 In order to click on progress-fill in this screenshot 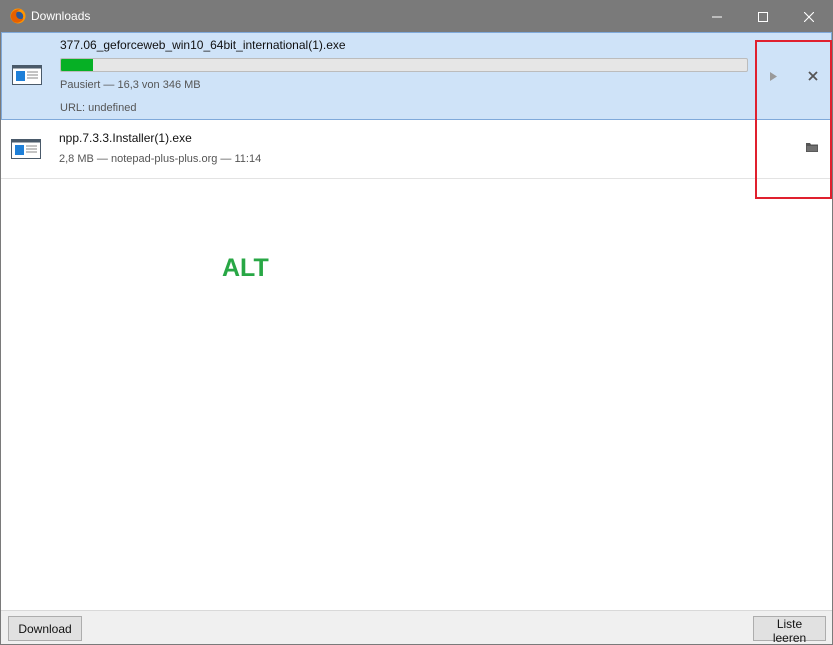, I will do `click(77, 65)`.